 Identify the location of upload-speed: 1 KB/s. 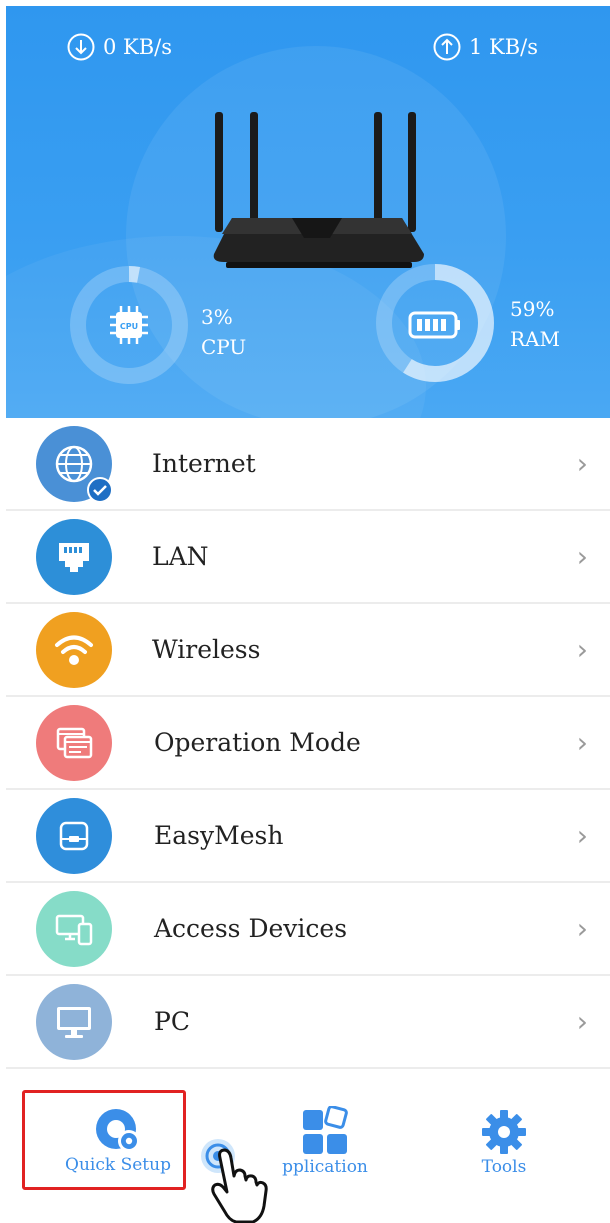
(485, 47).